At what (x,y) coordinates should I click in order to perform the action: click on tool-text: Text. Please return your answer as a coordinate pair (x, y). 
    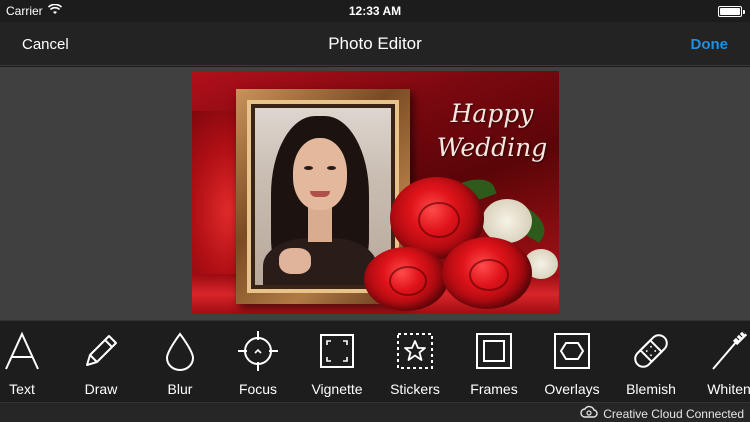
    Looking at the image, I should click on (30, 362).